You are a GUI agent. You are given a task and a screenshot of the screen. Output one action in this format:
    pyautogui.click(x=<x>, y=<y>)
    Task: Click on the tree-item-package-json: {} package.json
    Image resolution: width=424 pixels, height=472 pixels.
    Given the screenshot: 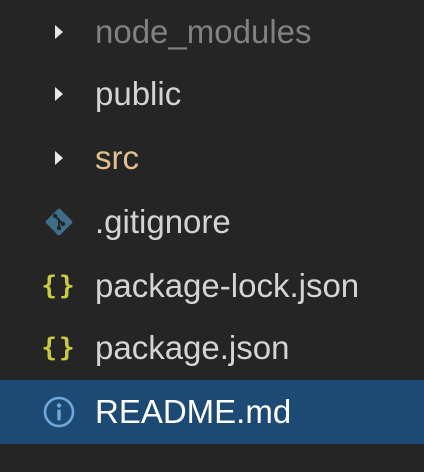 What is the action you would take?
    pyautogui.click(x=212, y=348)
    